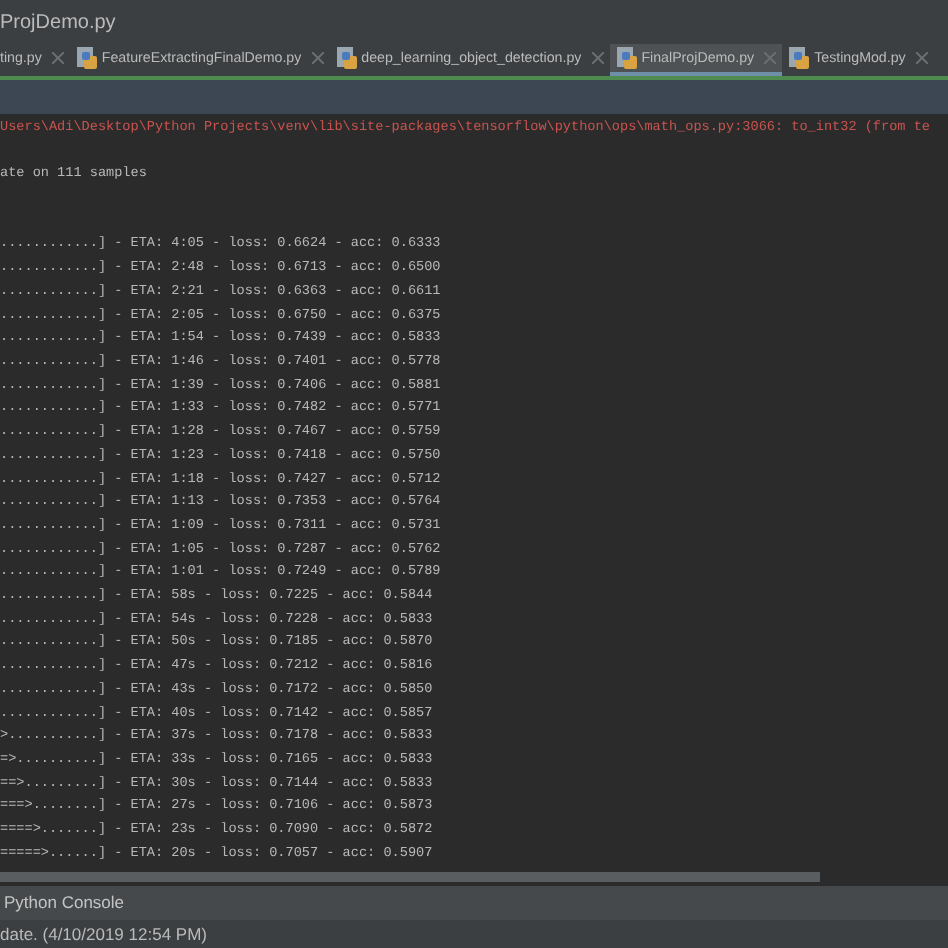 The width and height of the screenshot is (948, 948). I want to click on horizontal-scrollbar, so click(410, 877).